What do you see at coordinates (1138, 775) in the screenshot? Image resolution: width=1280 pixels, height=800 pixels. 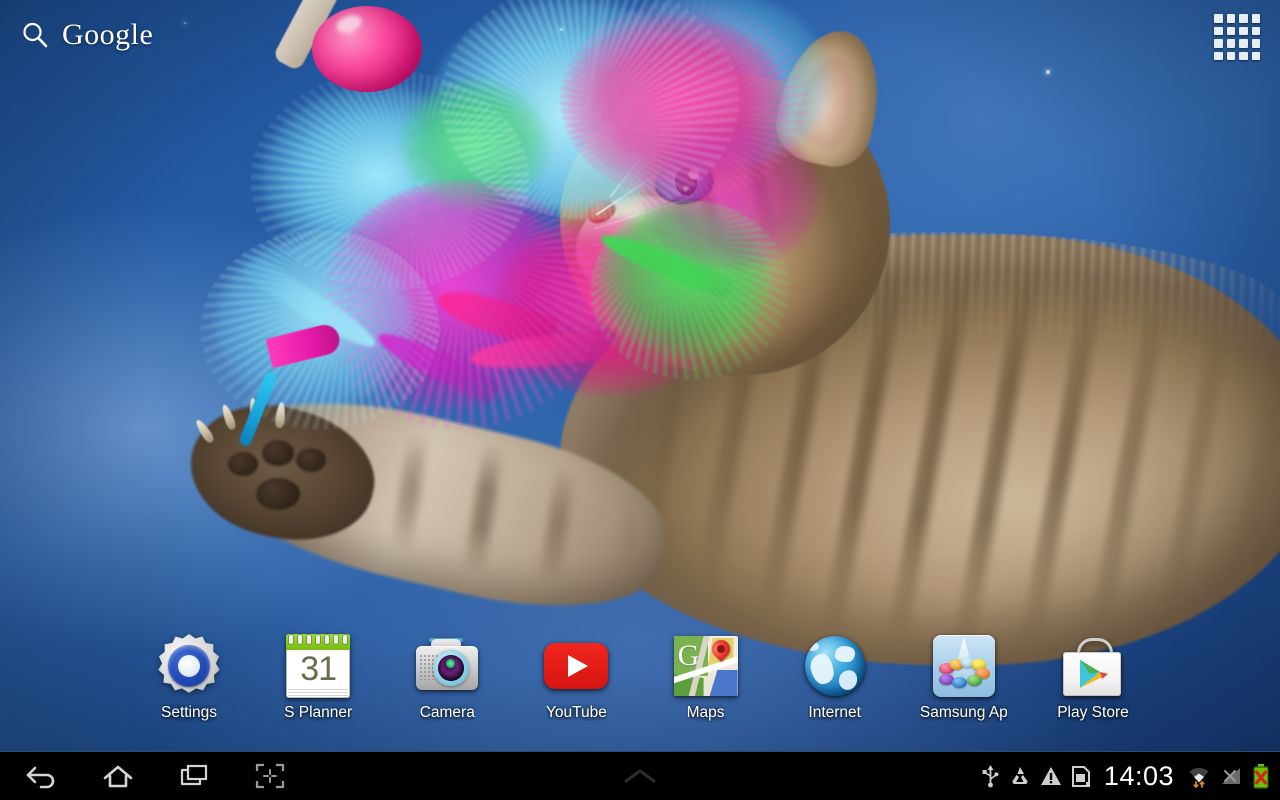 I see `status-bar-clock: 14:03` at bounding box center [1138, 775].